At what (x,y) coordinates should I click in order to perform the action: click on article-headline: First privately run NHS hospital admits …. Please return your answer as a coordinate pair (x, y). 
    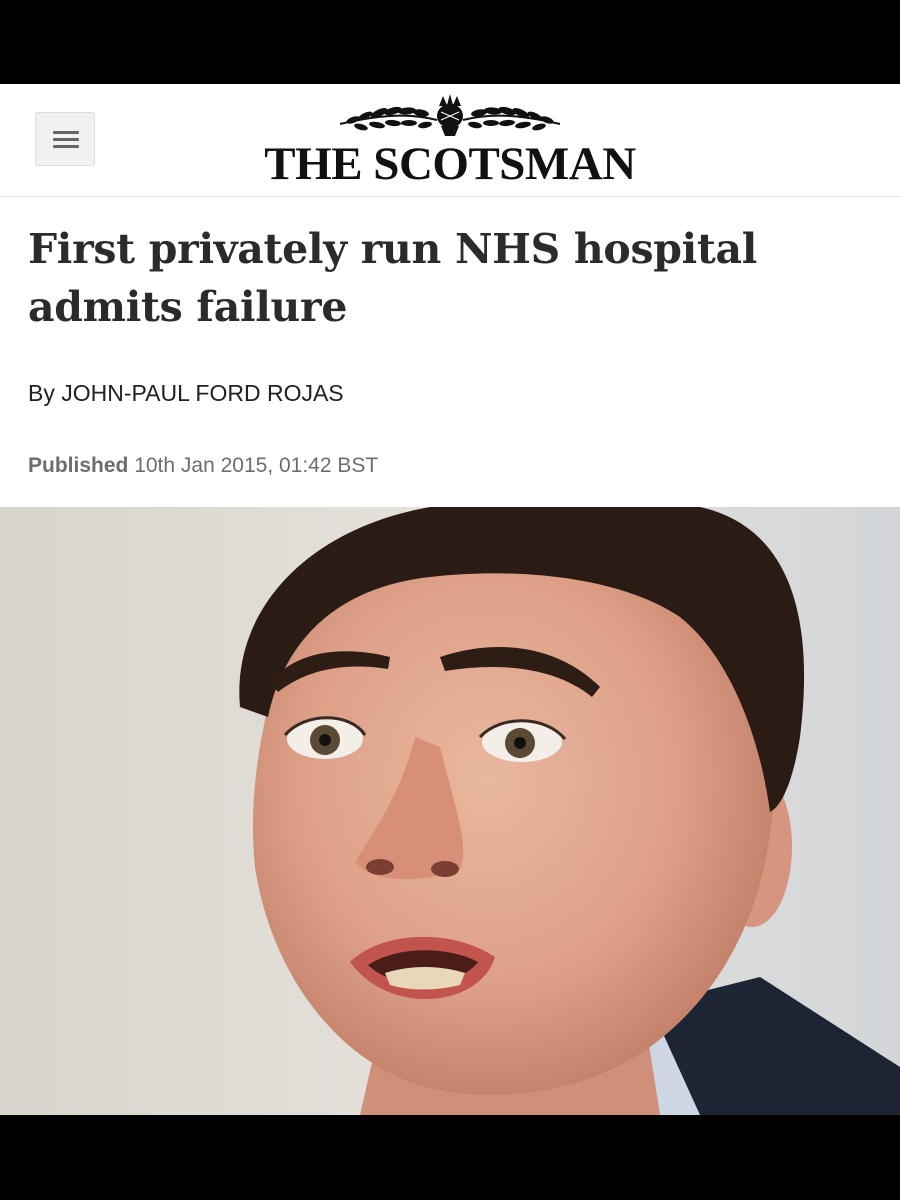
    Looking at the image, I should click on (393, 278).